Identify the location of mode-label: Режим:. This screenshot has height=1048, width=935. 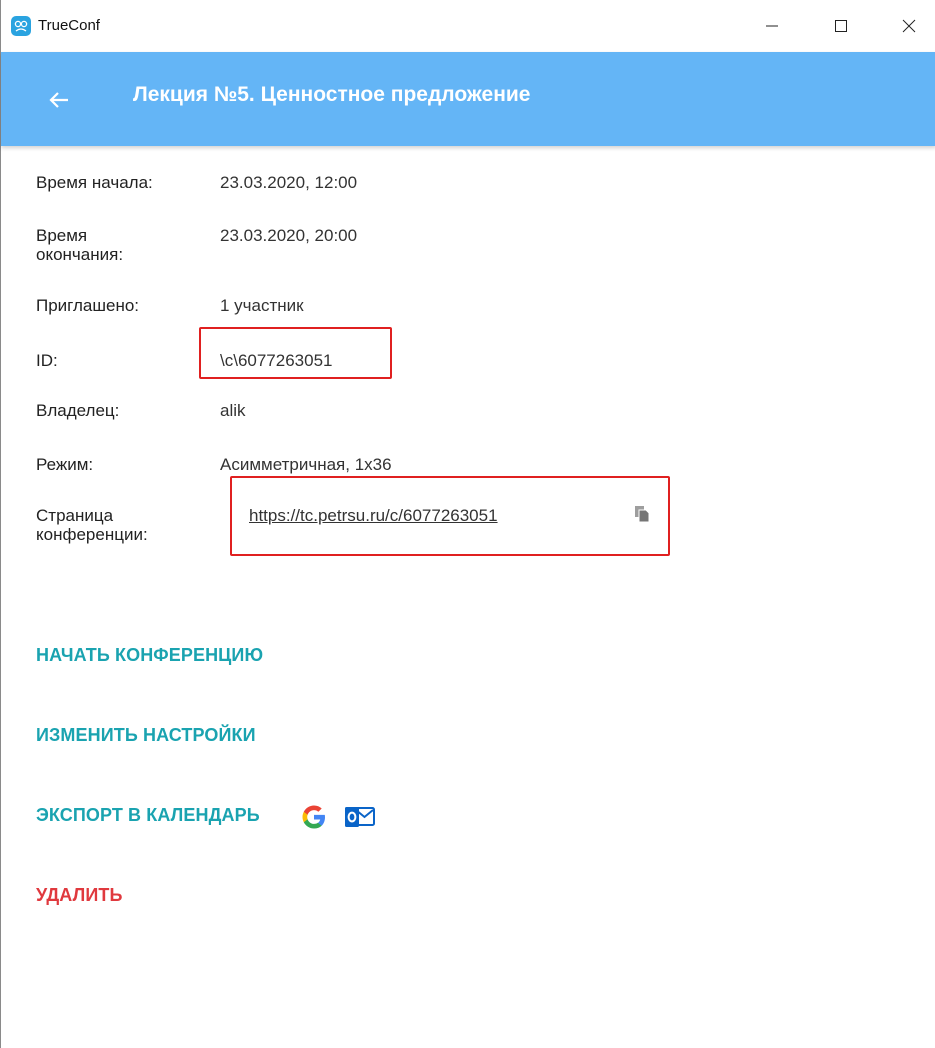
(65, 464).